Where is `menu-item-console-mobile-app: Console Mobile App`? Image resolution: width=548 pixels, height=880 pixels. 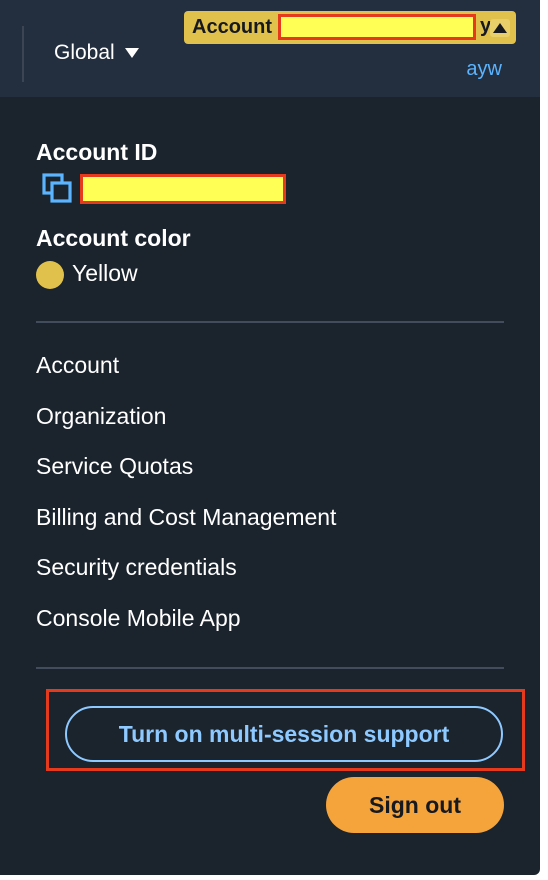 menu-item-console-mobile-app: Console Mobile App is located at coordinates (186, 629).